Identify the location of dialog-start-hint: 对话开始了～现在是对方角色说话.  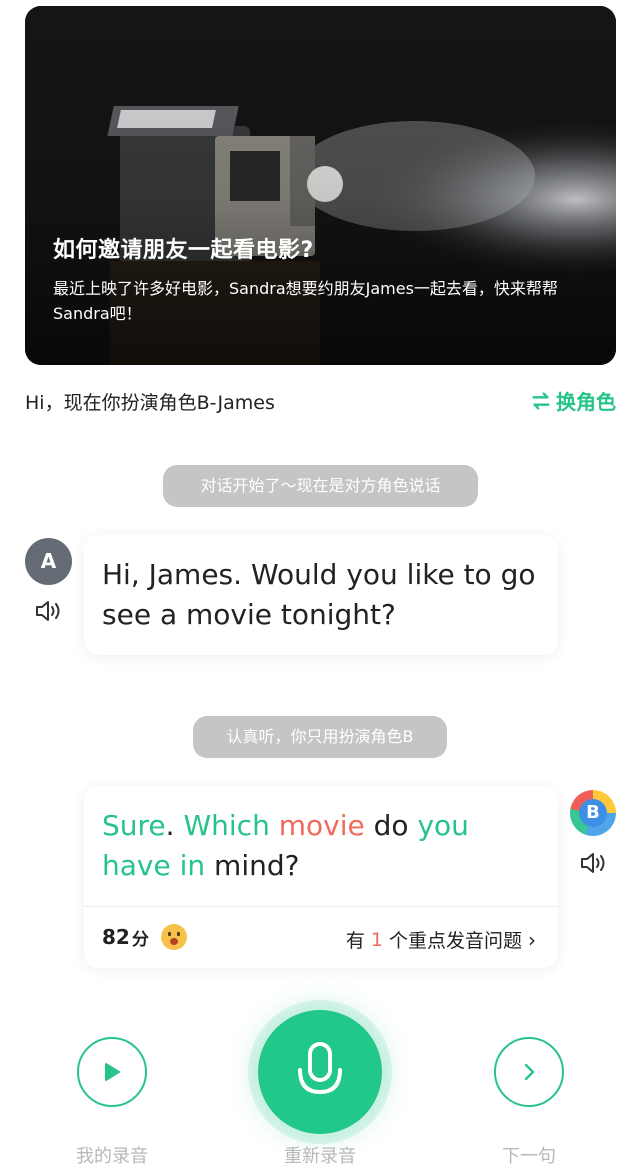
(320, 486).